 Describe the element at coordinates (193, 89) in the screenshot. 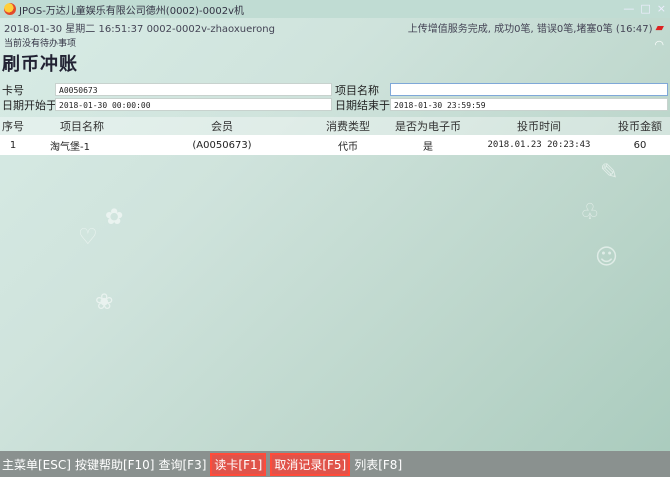

I see `card-number-field: A0050673` at that location.